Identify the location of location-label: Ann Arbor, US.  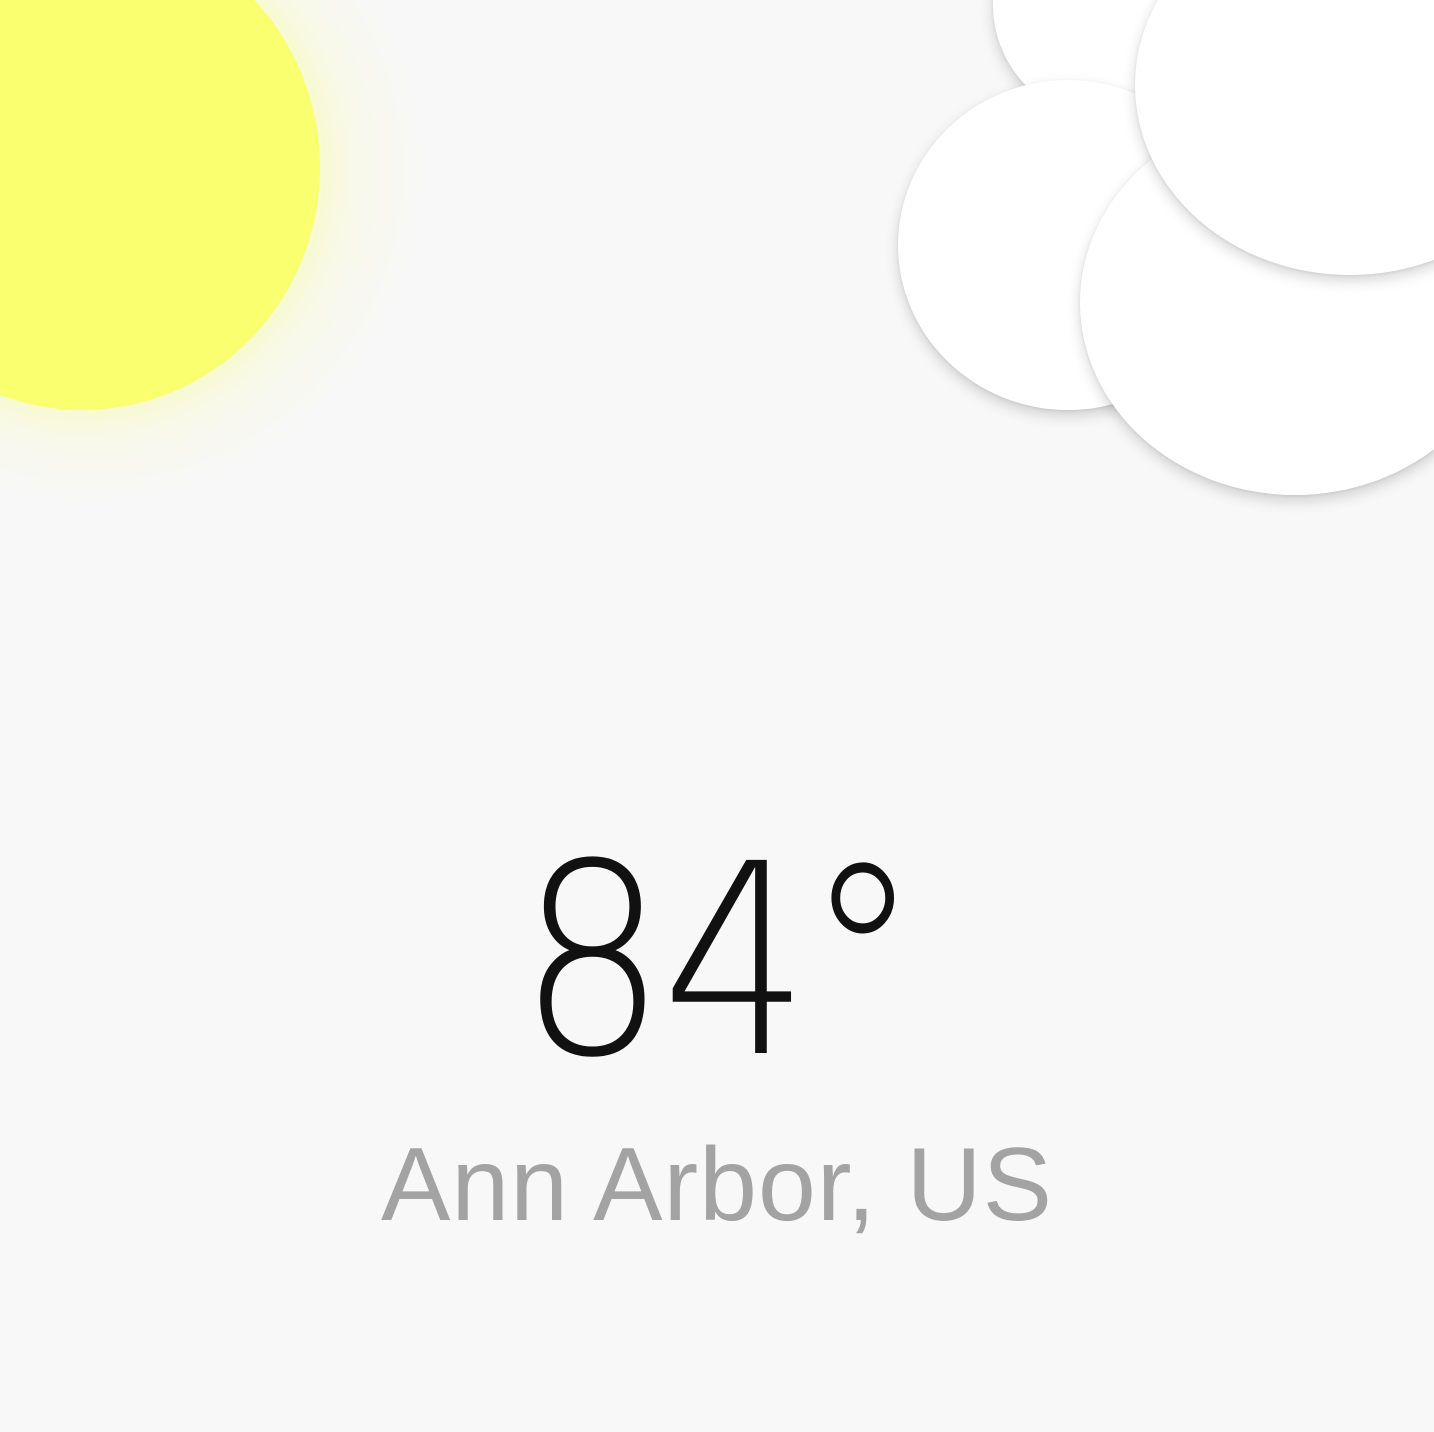
(717, 1185).